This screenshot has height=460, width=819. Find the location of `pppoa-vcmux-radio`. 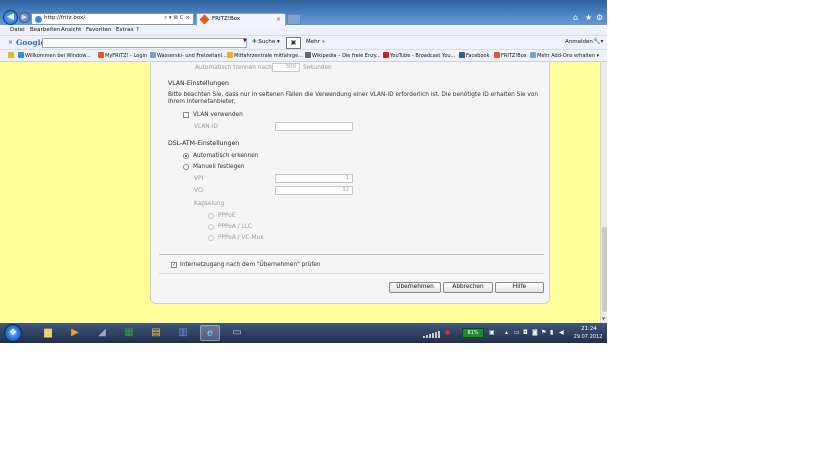

pppoa-vcmux-radio is located at coordinates (211, 238).